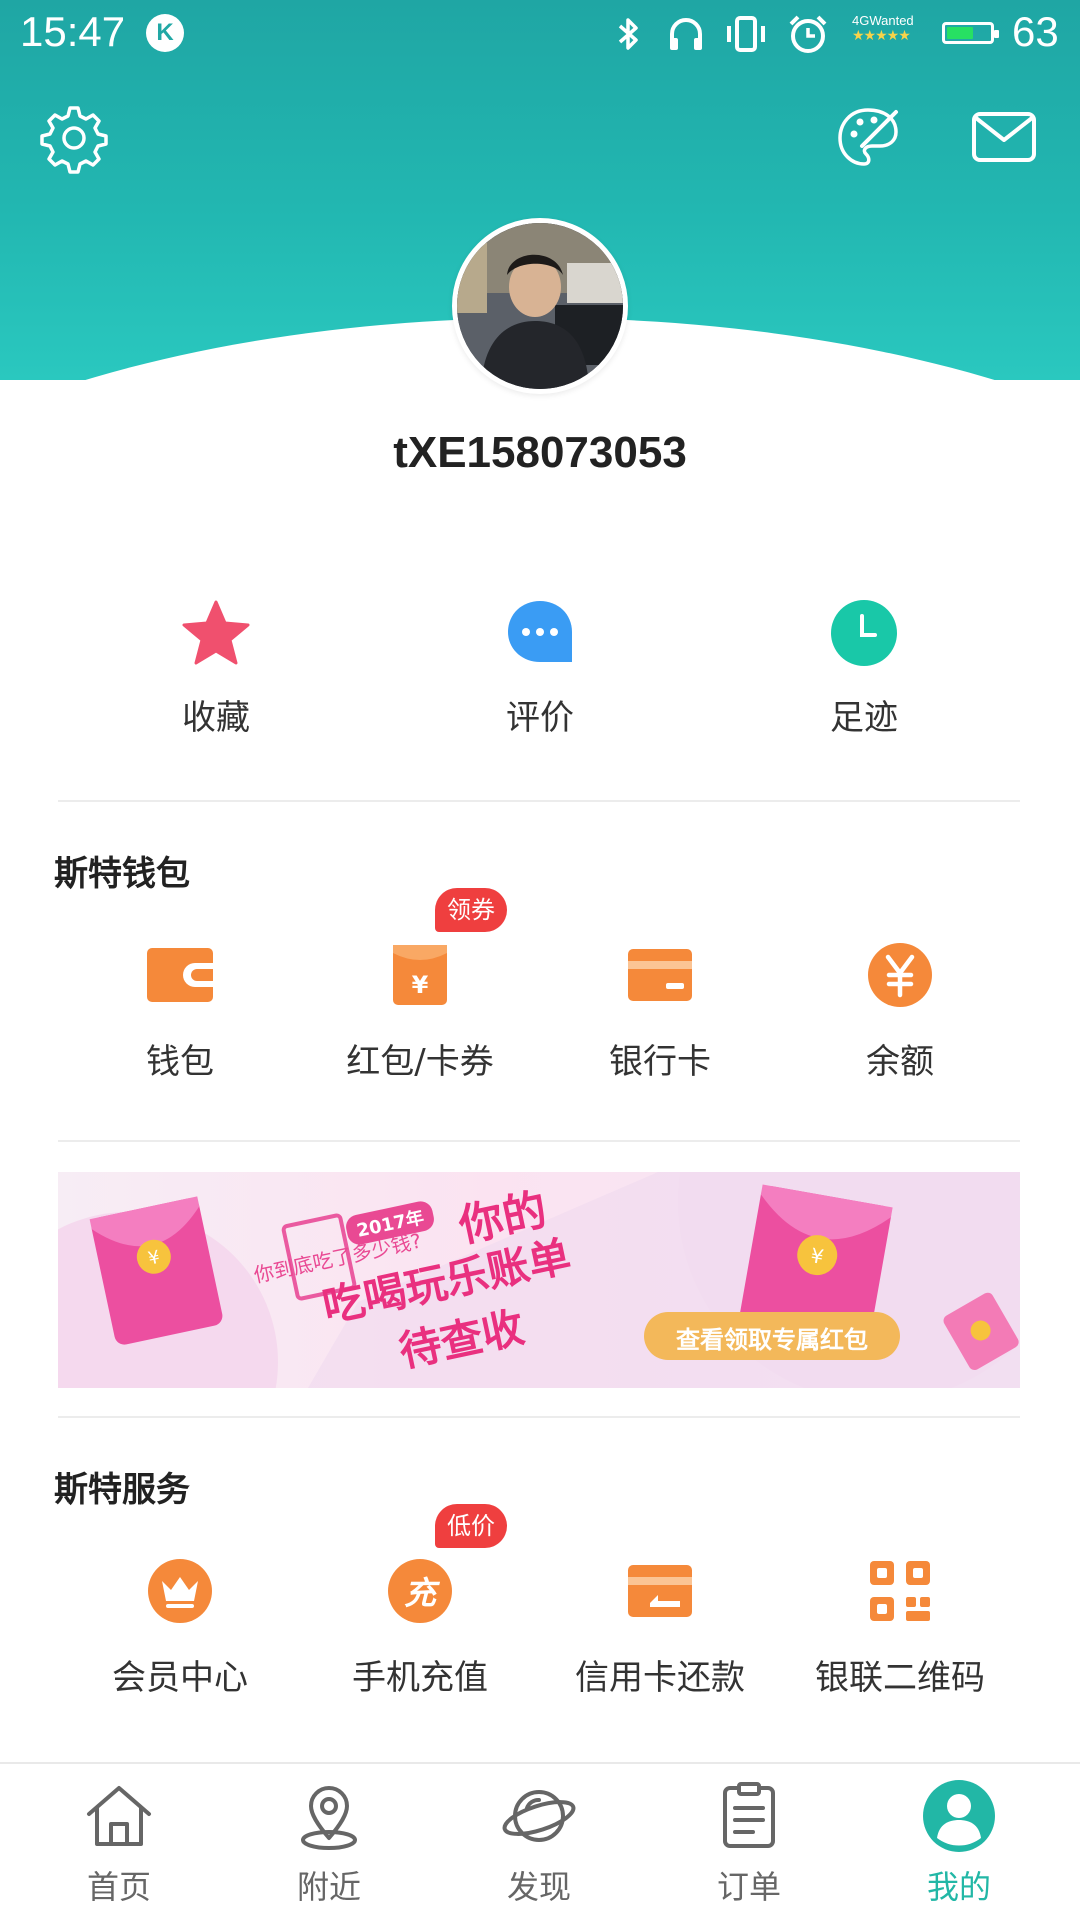  What do you see at coordinates (864, 633) in the screenshot?
I see `clock-icon` at bounding box center [864, 633].